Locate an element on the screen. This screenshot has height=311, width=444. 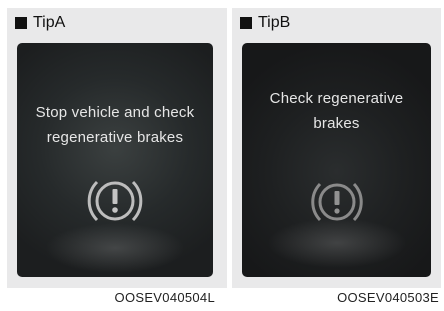
message-line-1: Stop vehicle and check is located at coordinates (115, 112).